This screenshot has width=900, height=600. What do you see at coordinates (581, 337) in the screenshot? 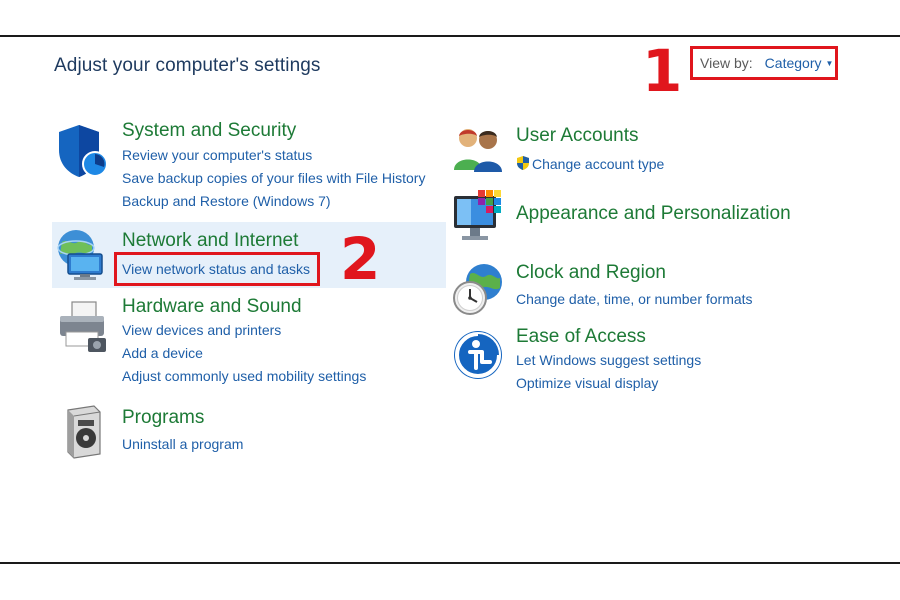
I see `category-title-ease-of-access: Ease of Access` at bounding box center [581, 337].